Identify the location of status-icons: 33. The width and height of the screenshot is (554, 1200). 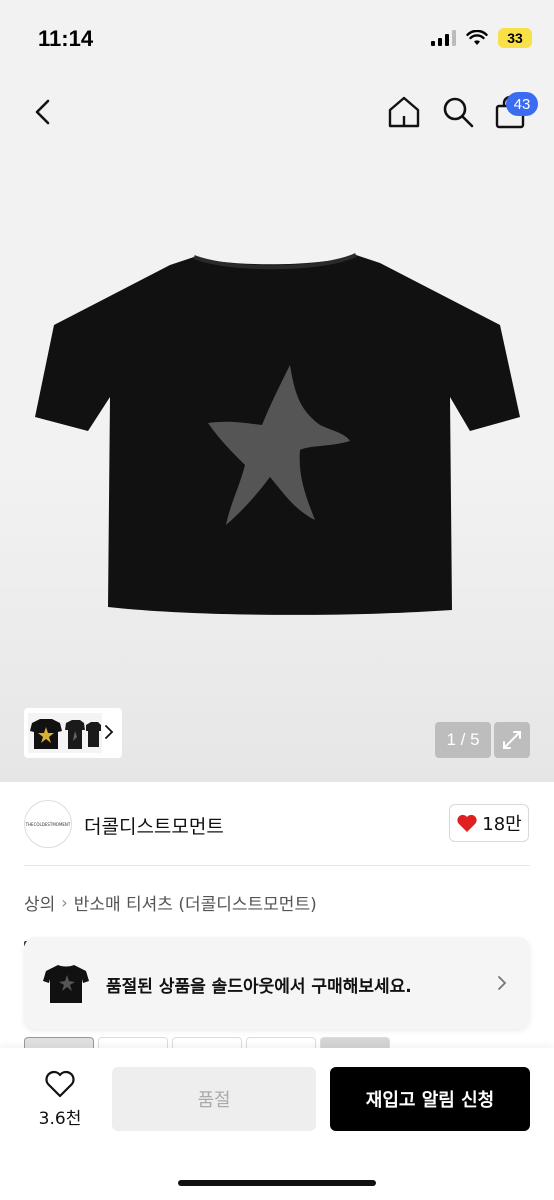
(481, 38).